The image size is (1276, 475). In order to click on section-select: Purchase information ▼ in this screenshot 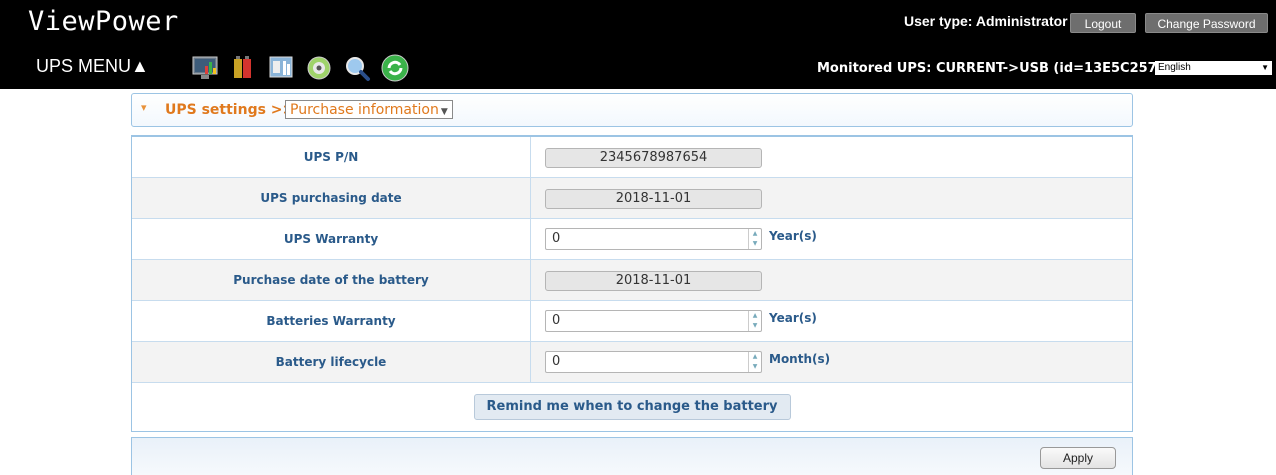, I will do `click(369, 109)`.